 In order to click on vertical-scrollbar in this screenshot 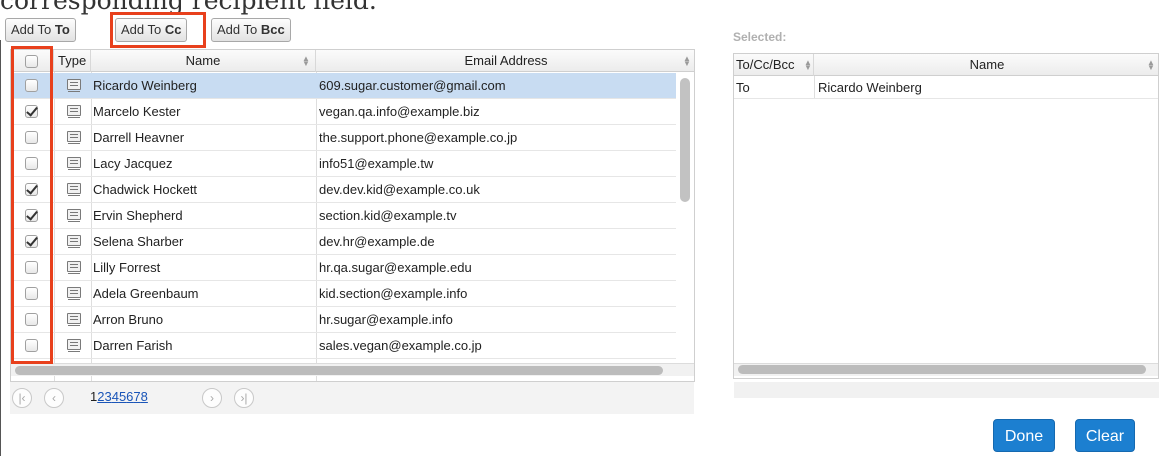, I will do `click(685, 140)`.